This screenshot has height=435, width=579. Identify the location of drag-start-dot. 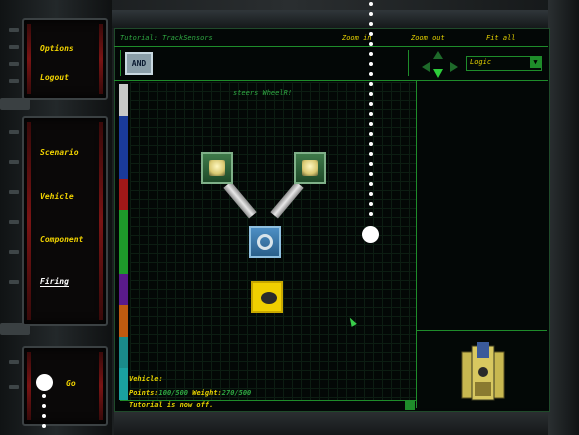
(44, 382).